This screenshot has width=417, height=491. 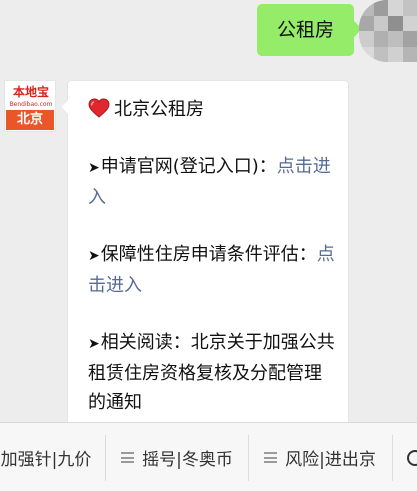 I want to click on item-1-label: 申请官网(登记入口)：, so click(x=188, y=166).